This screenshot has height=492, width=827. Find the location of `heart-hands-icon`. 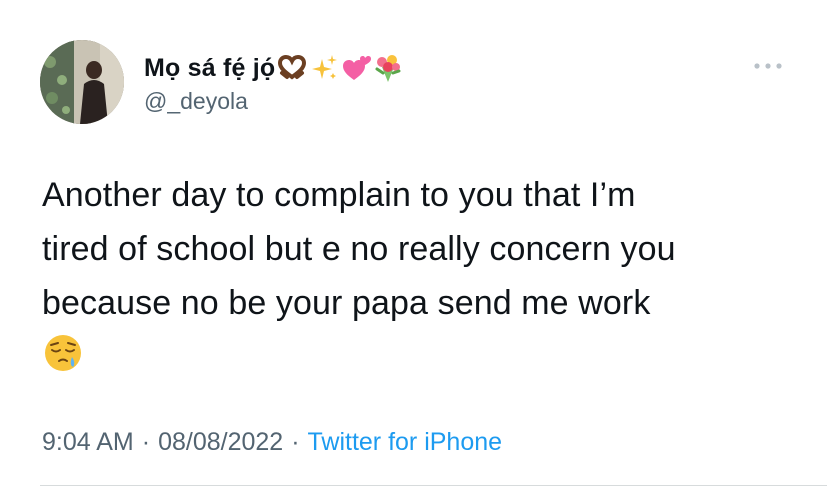

heart-hands-icon is located at coordinates (292, 68).